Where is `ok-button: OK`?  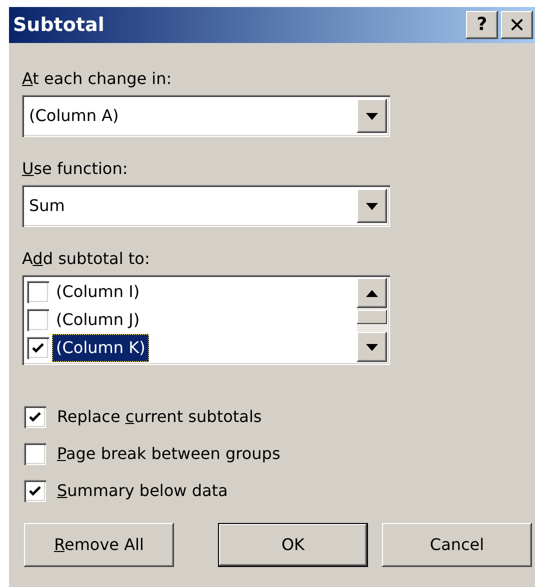 ok-button: OK is located at coordinates (293, 545).